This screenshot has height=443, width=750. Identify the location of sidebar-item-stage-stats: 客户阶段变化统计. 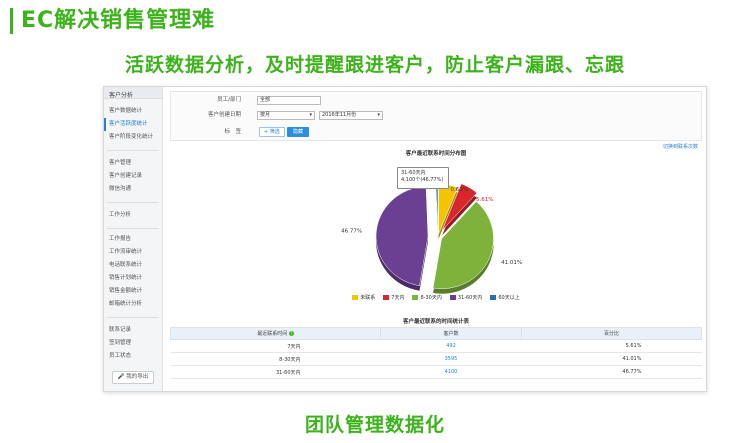
(133, 137).